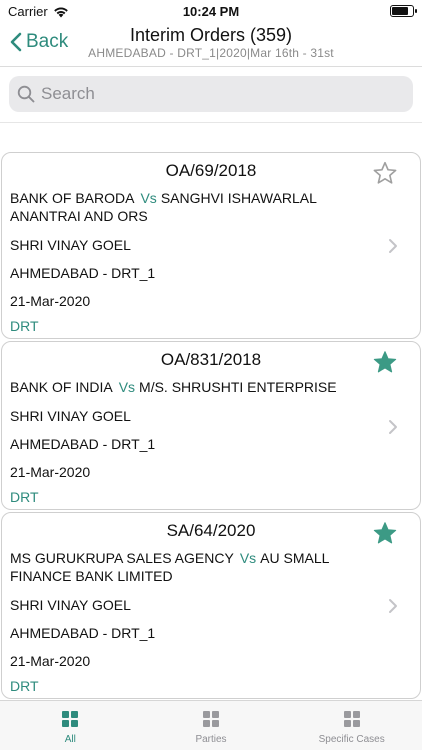  I want to click on case-number: SA/64/2020, so click(211, 530).